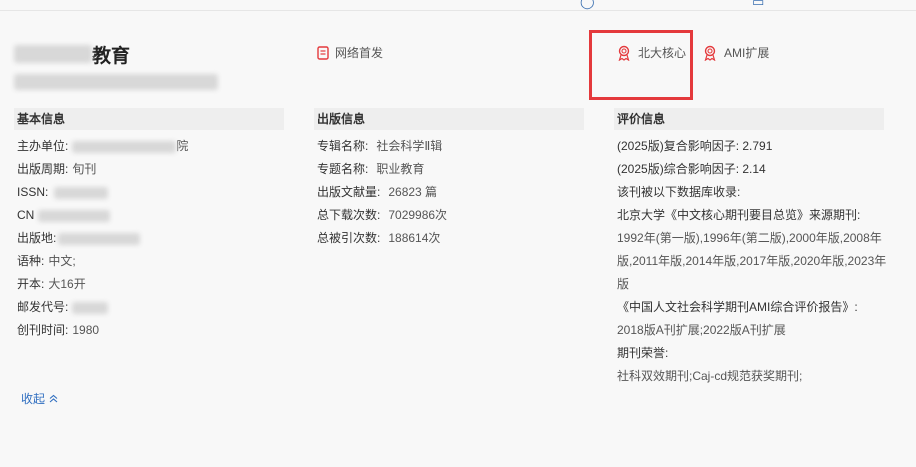 This screenshot has width=916, height=467. What do you see at coordinates (739, 215) in the screenshot?
I see `pku-source-title: 北京大学《中文核心期刊要目总览》来源期刊:` at bounding box center [739, 215].